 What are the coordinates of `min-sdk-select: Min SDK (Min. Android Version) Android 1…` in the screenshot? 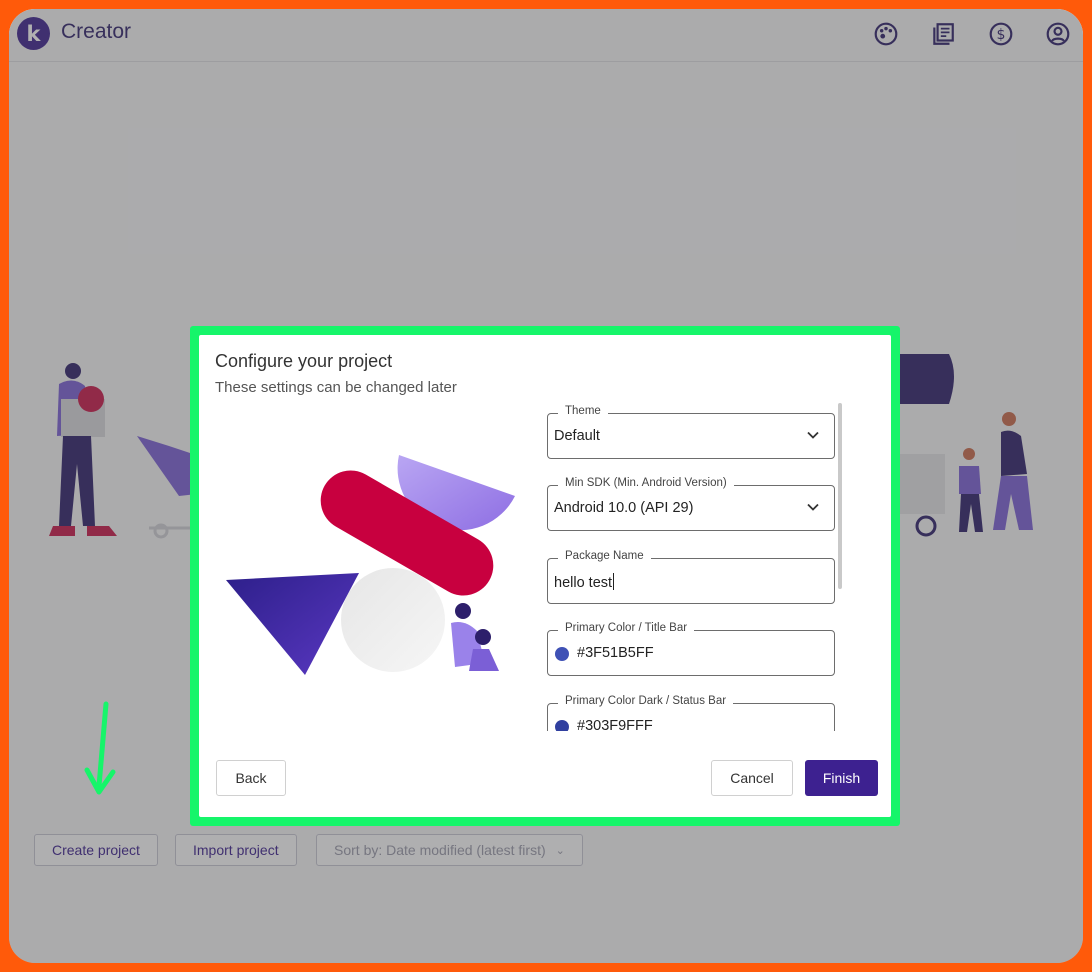 It's located at (691, 504).